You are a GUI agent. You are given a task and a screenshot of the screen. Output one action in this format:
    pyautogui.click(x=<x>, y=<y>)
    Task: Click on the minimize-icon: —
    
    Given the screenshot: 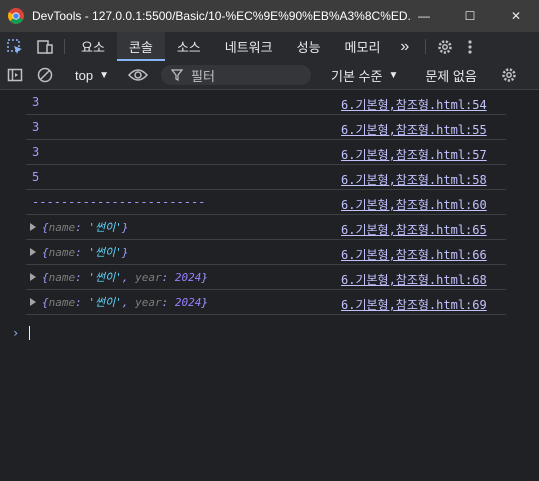 What is the action you would take?
    pyautogui.click(x=424, y=16)
    